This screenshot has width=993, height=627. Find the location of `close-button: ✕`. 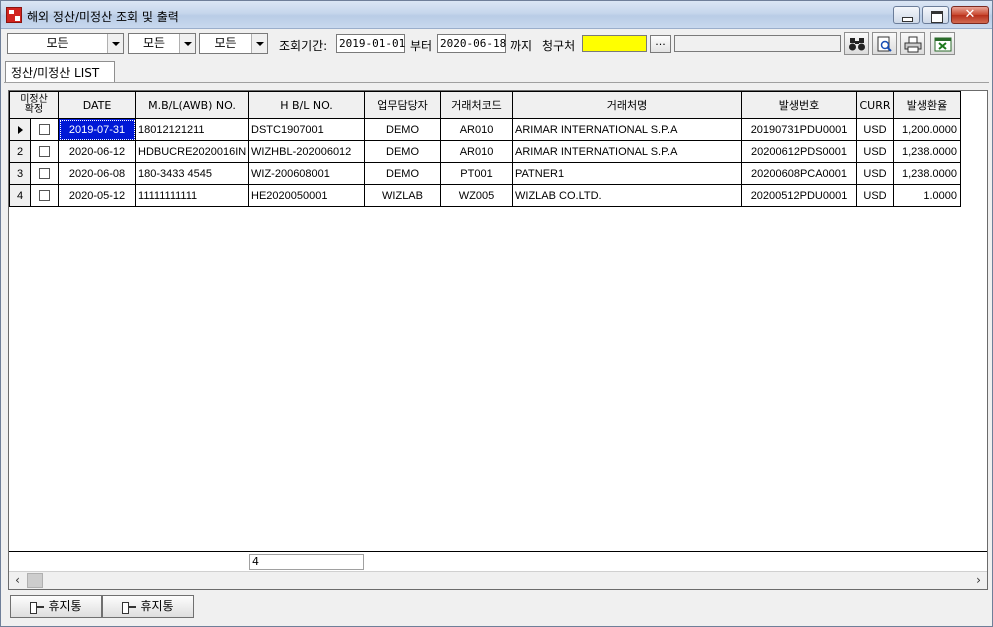

close-button: ✕ is located at coordinates (970, 15).